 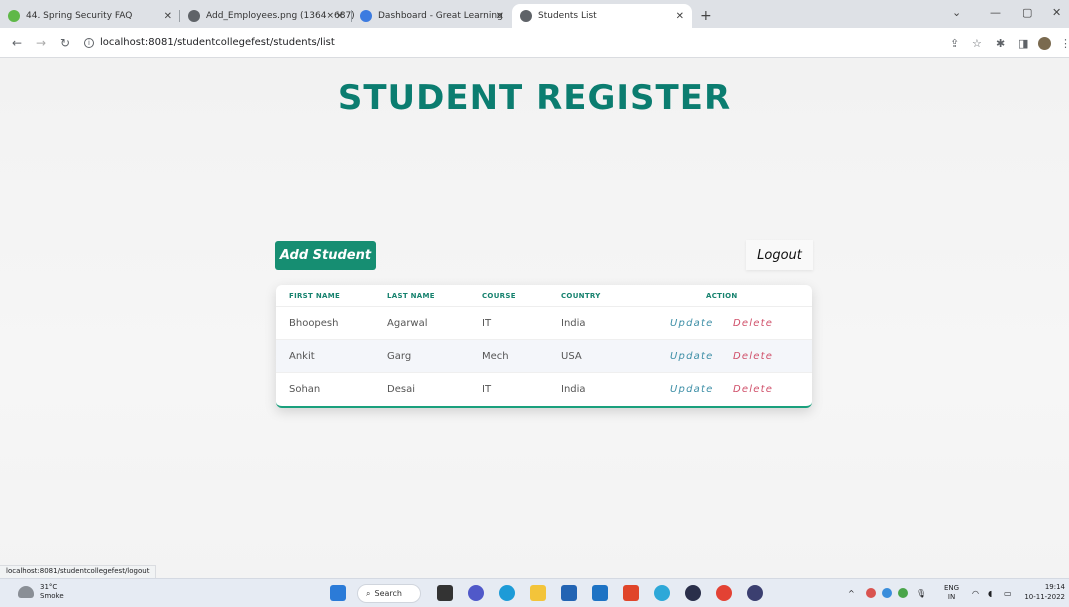 I want to click on tab-students-list: Students List ✕, so click(x=602, y=16).